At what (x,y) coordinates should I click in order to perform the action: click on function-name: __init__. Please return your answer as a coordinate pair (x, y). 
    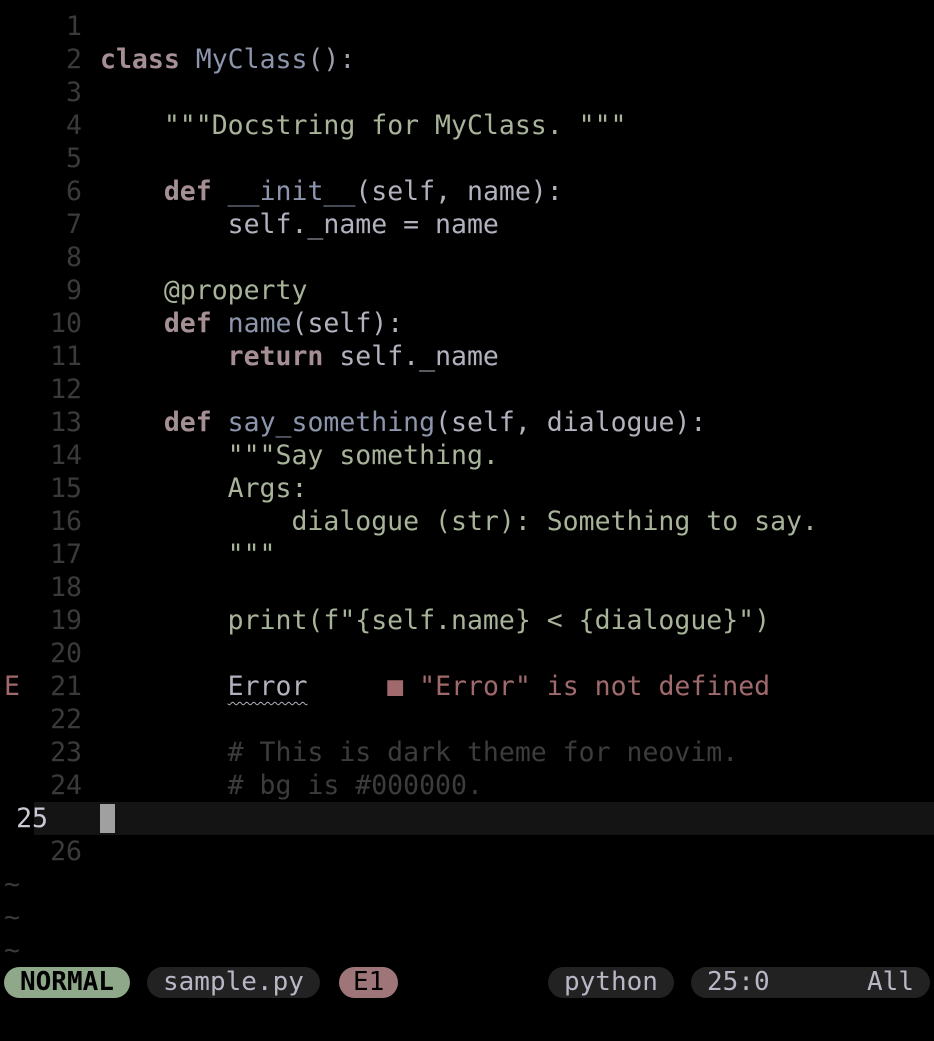
    Looking at the image, I should click on (291, 191).